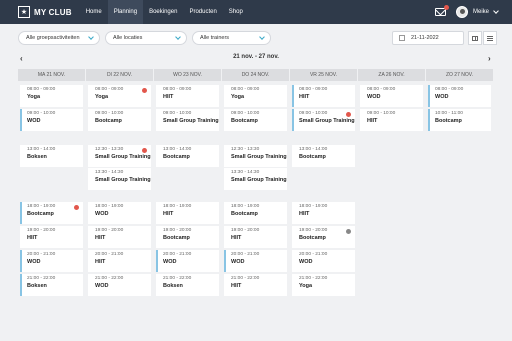 Image resolution: width=512 pixels, height=341 pixels. Describe the element at coordinates (489, 58) in the screenshot. I see `next-week-arrow-icon: ›` at that location.